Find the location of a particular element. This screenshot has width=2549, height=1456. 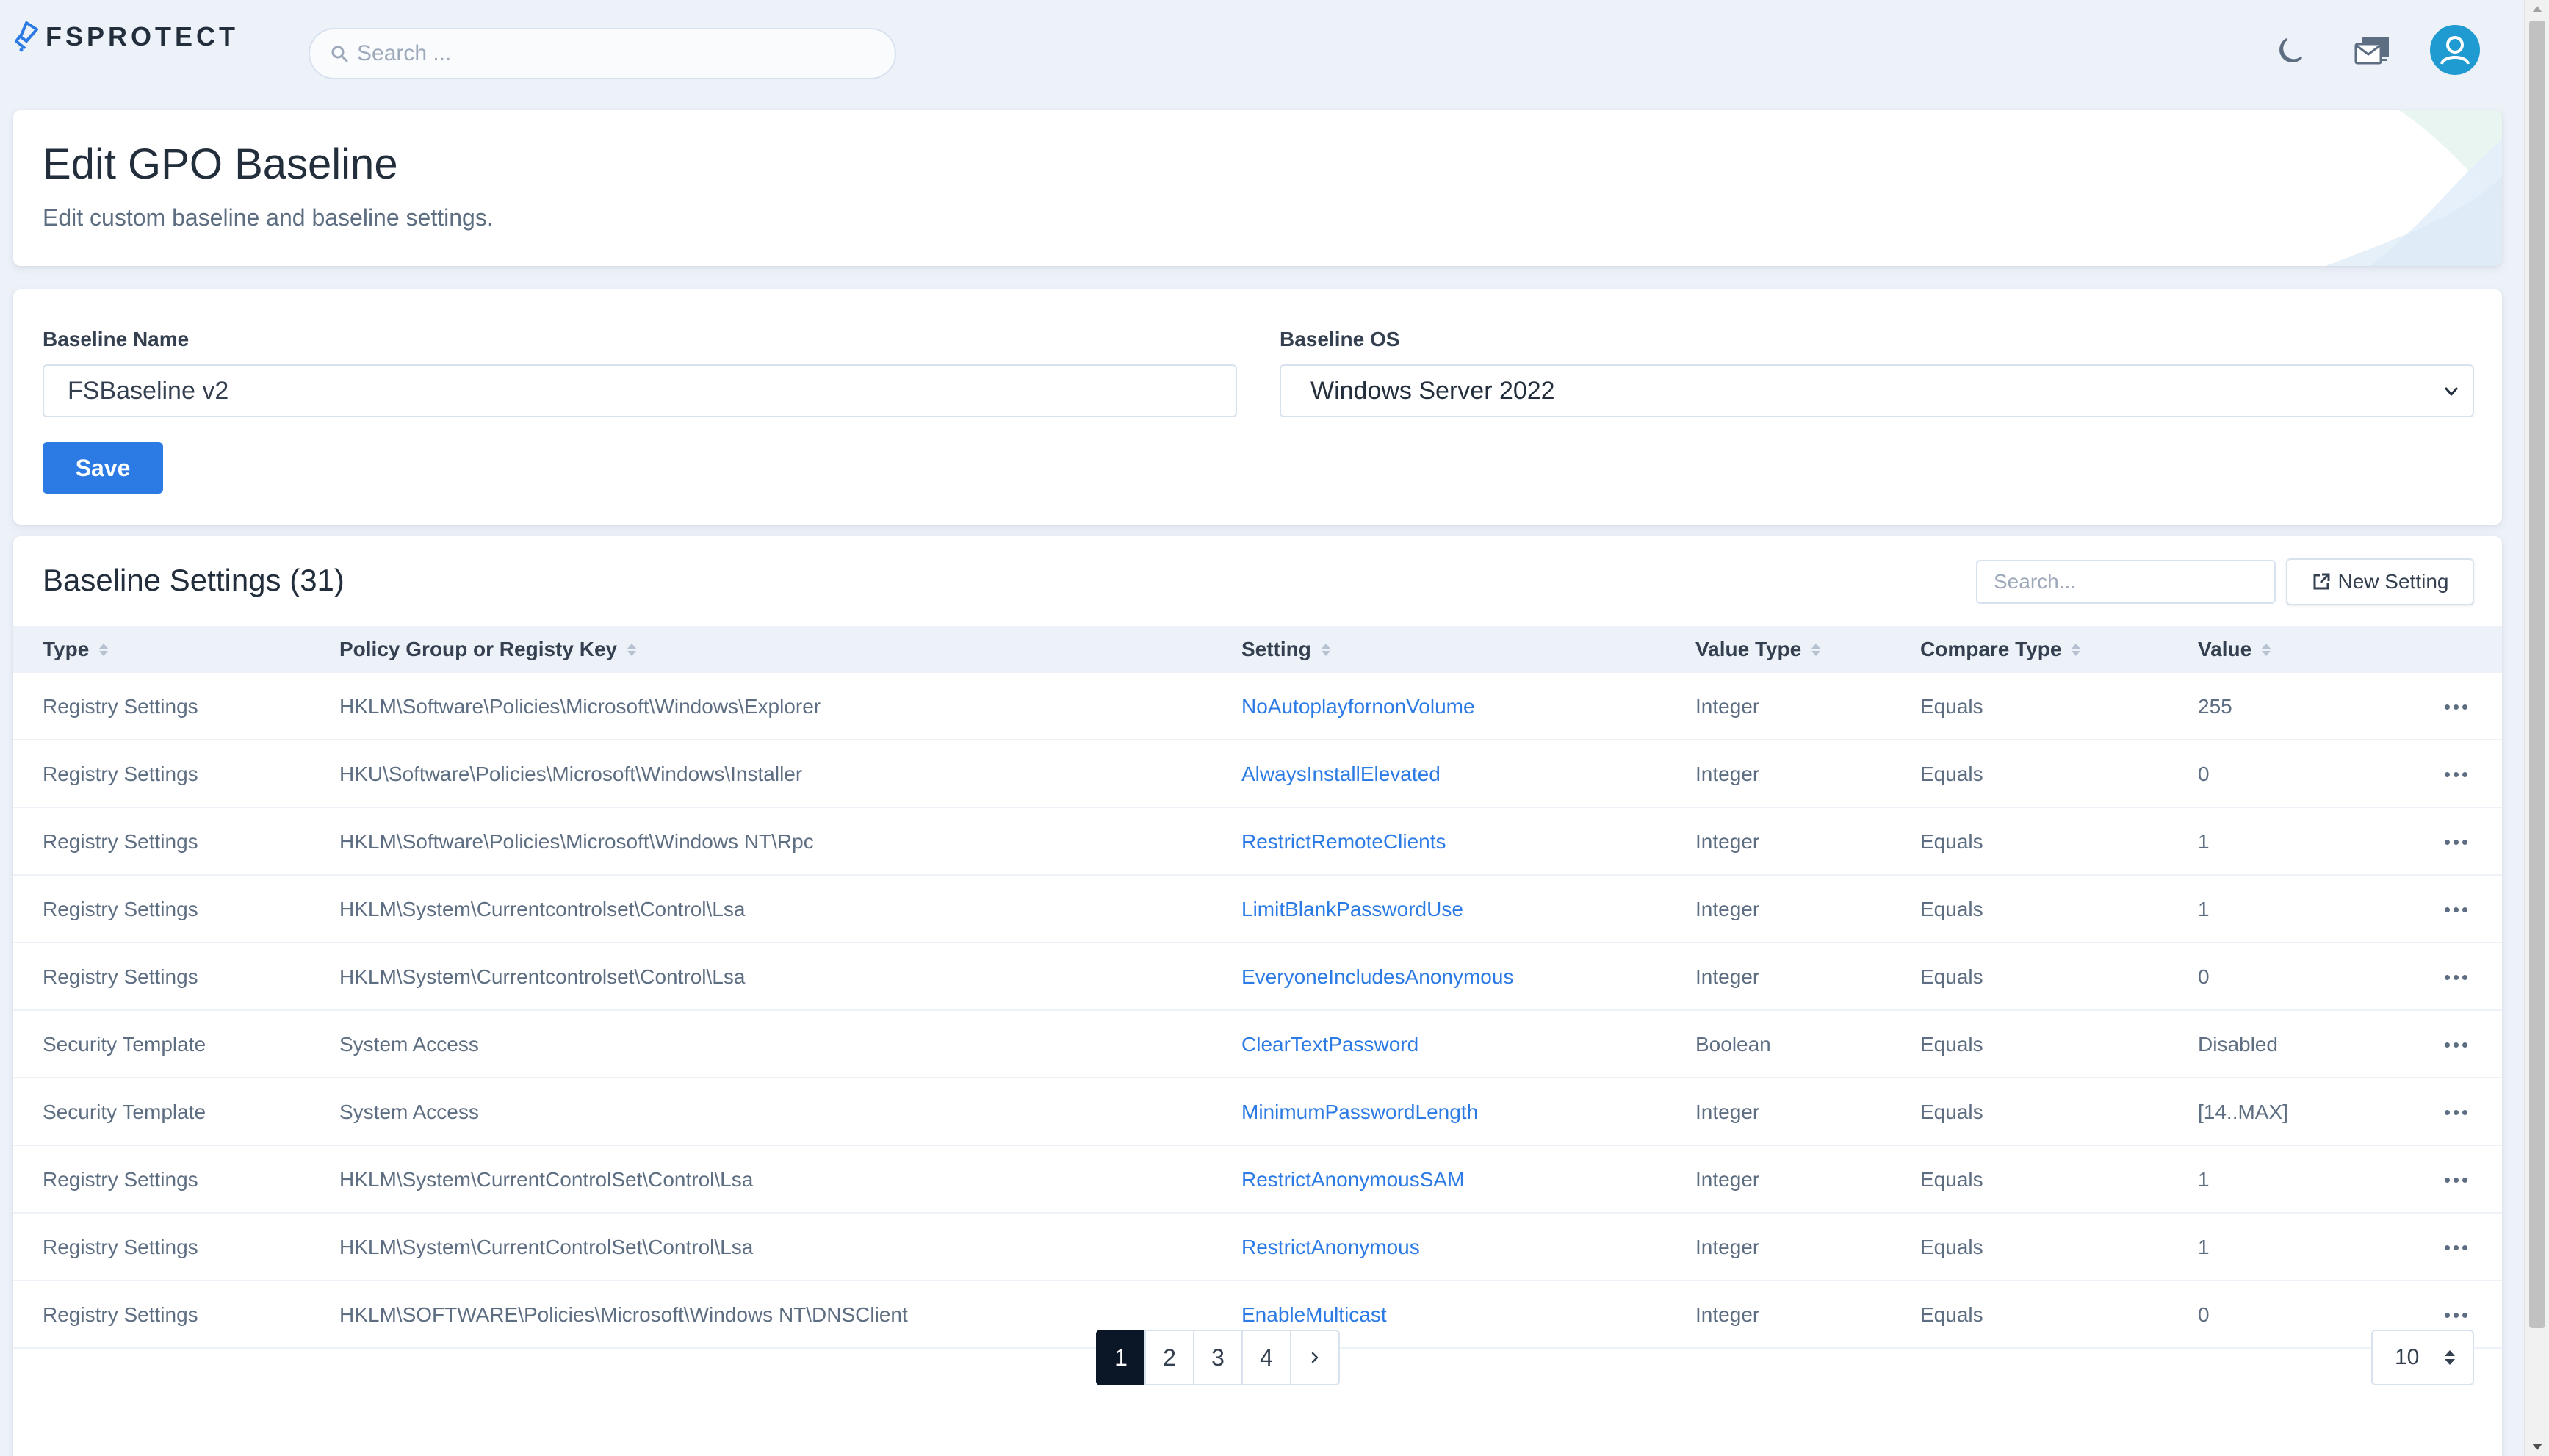

cell-value: 255 is located at coordinates (2215, 706).